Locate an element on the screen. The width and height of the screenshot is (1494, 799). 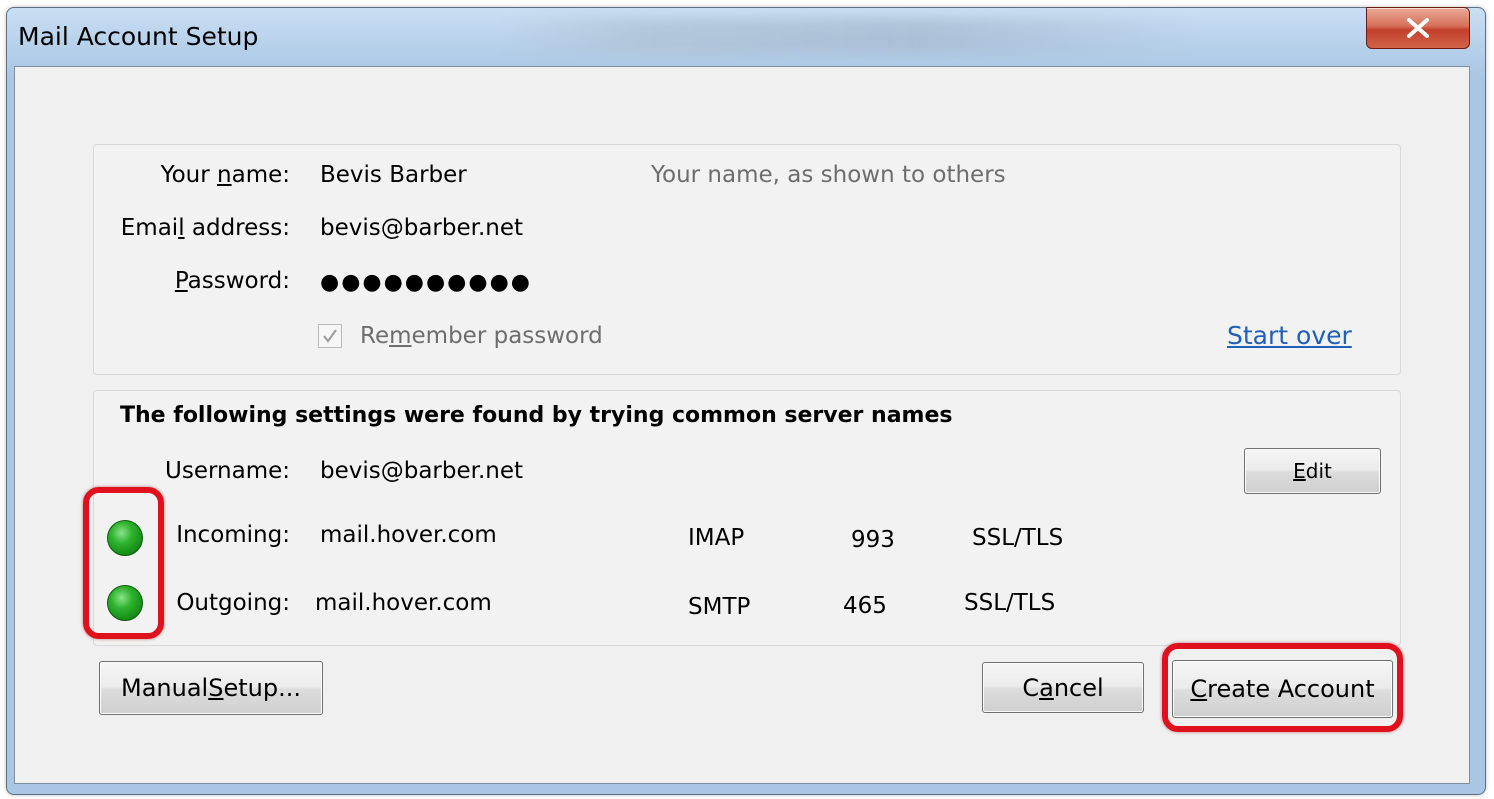
edit-button: Edit is located at coordinates (1312, 471).